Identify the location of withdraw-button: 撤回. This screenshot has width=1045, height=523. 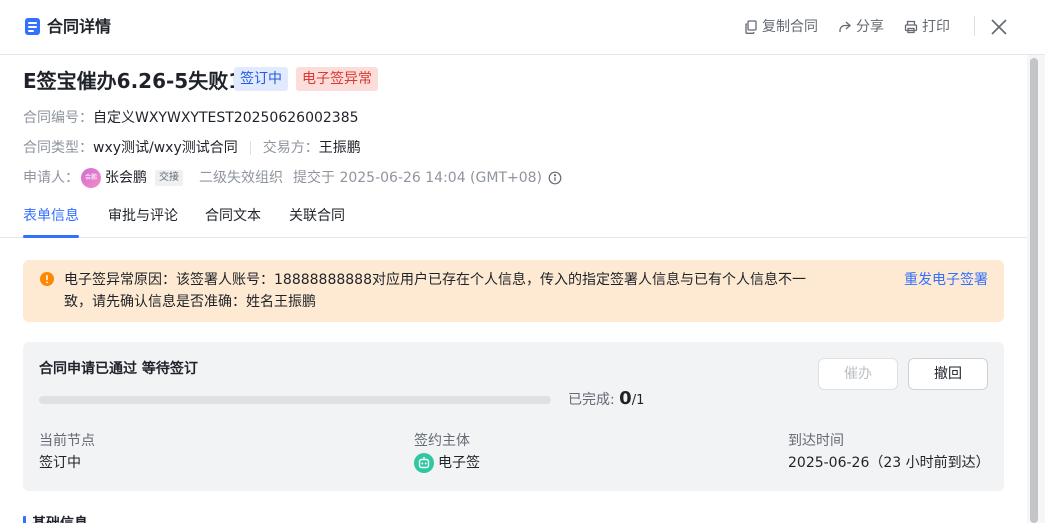
(948, 374).